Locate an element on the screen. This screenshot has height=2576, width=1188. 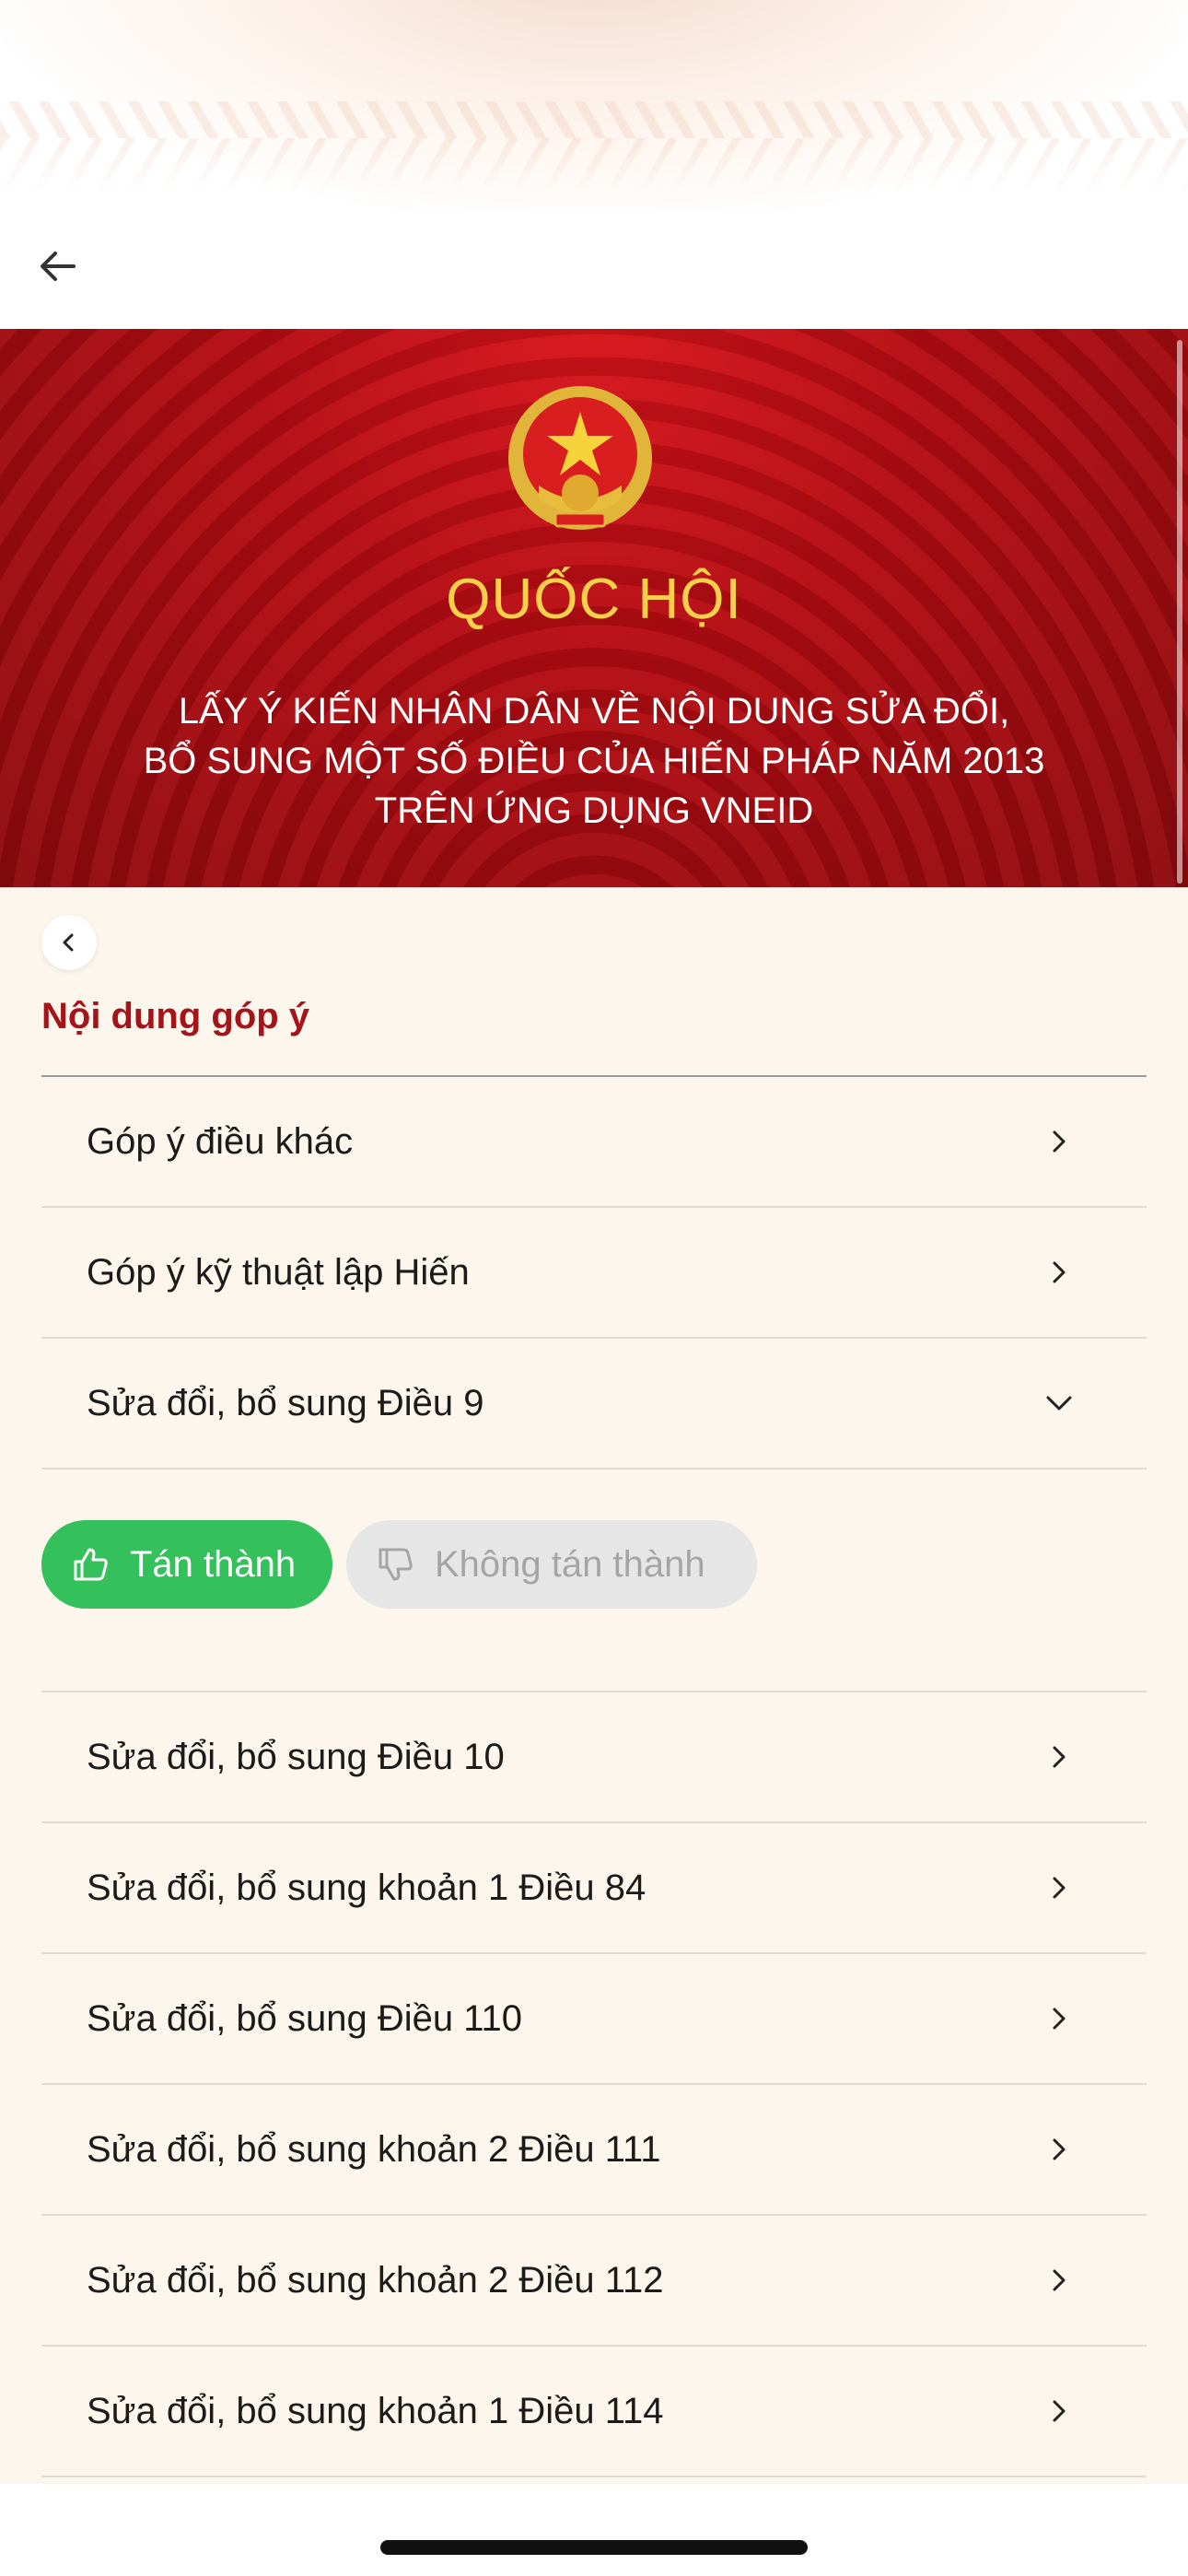
vote-row: Tán thành Không tán thành is located at coordinates (594, 1580).